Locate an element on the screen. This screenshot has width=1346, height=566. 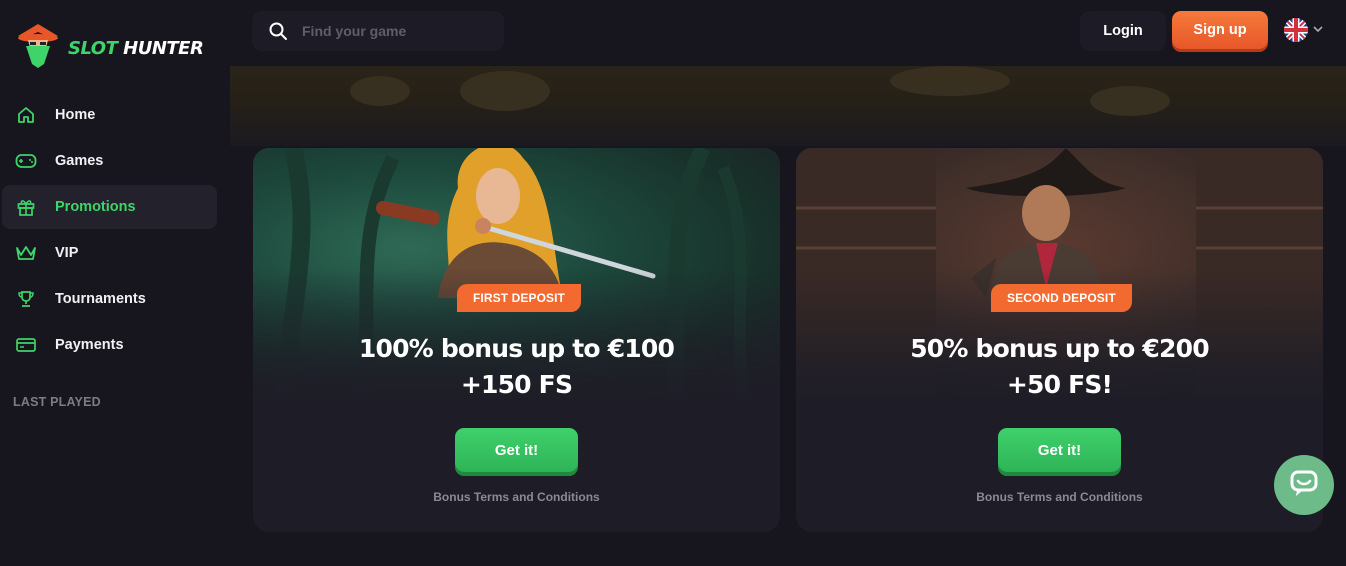
offer-headline: 100% bonus up to €100 is located at coordinates (516, 348).